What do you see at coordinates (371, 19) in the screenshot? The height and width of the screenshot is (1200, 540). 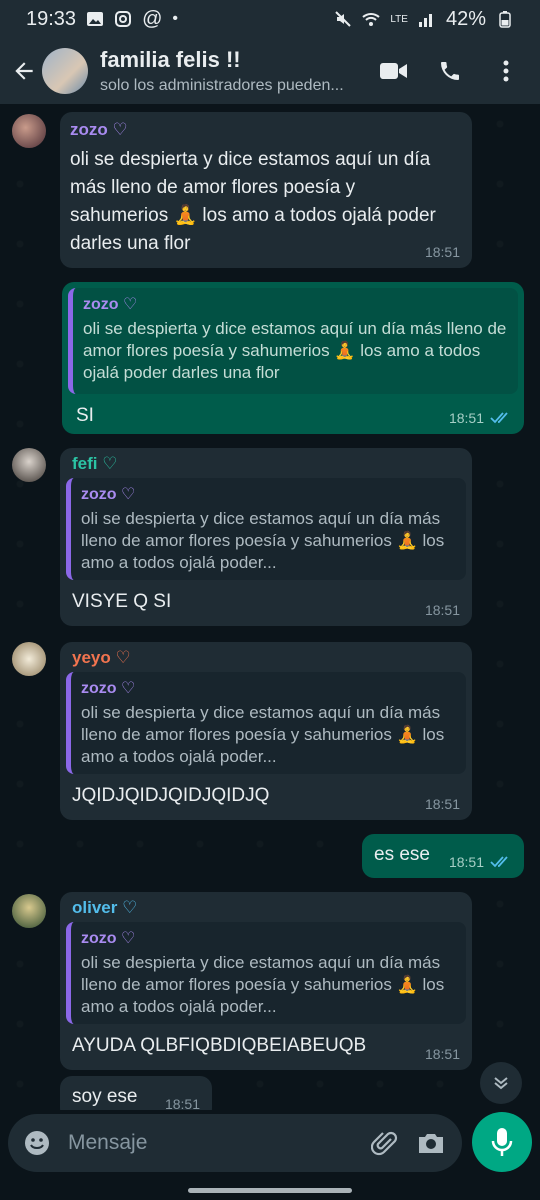 I see `wifi-icon` at bounding box center [371, 19].